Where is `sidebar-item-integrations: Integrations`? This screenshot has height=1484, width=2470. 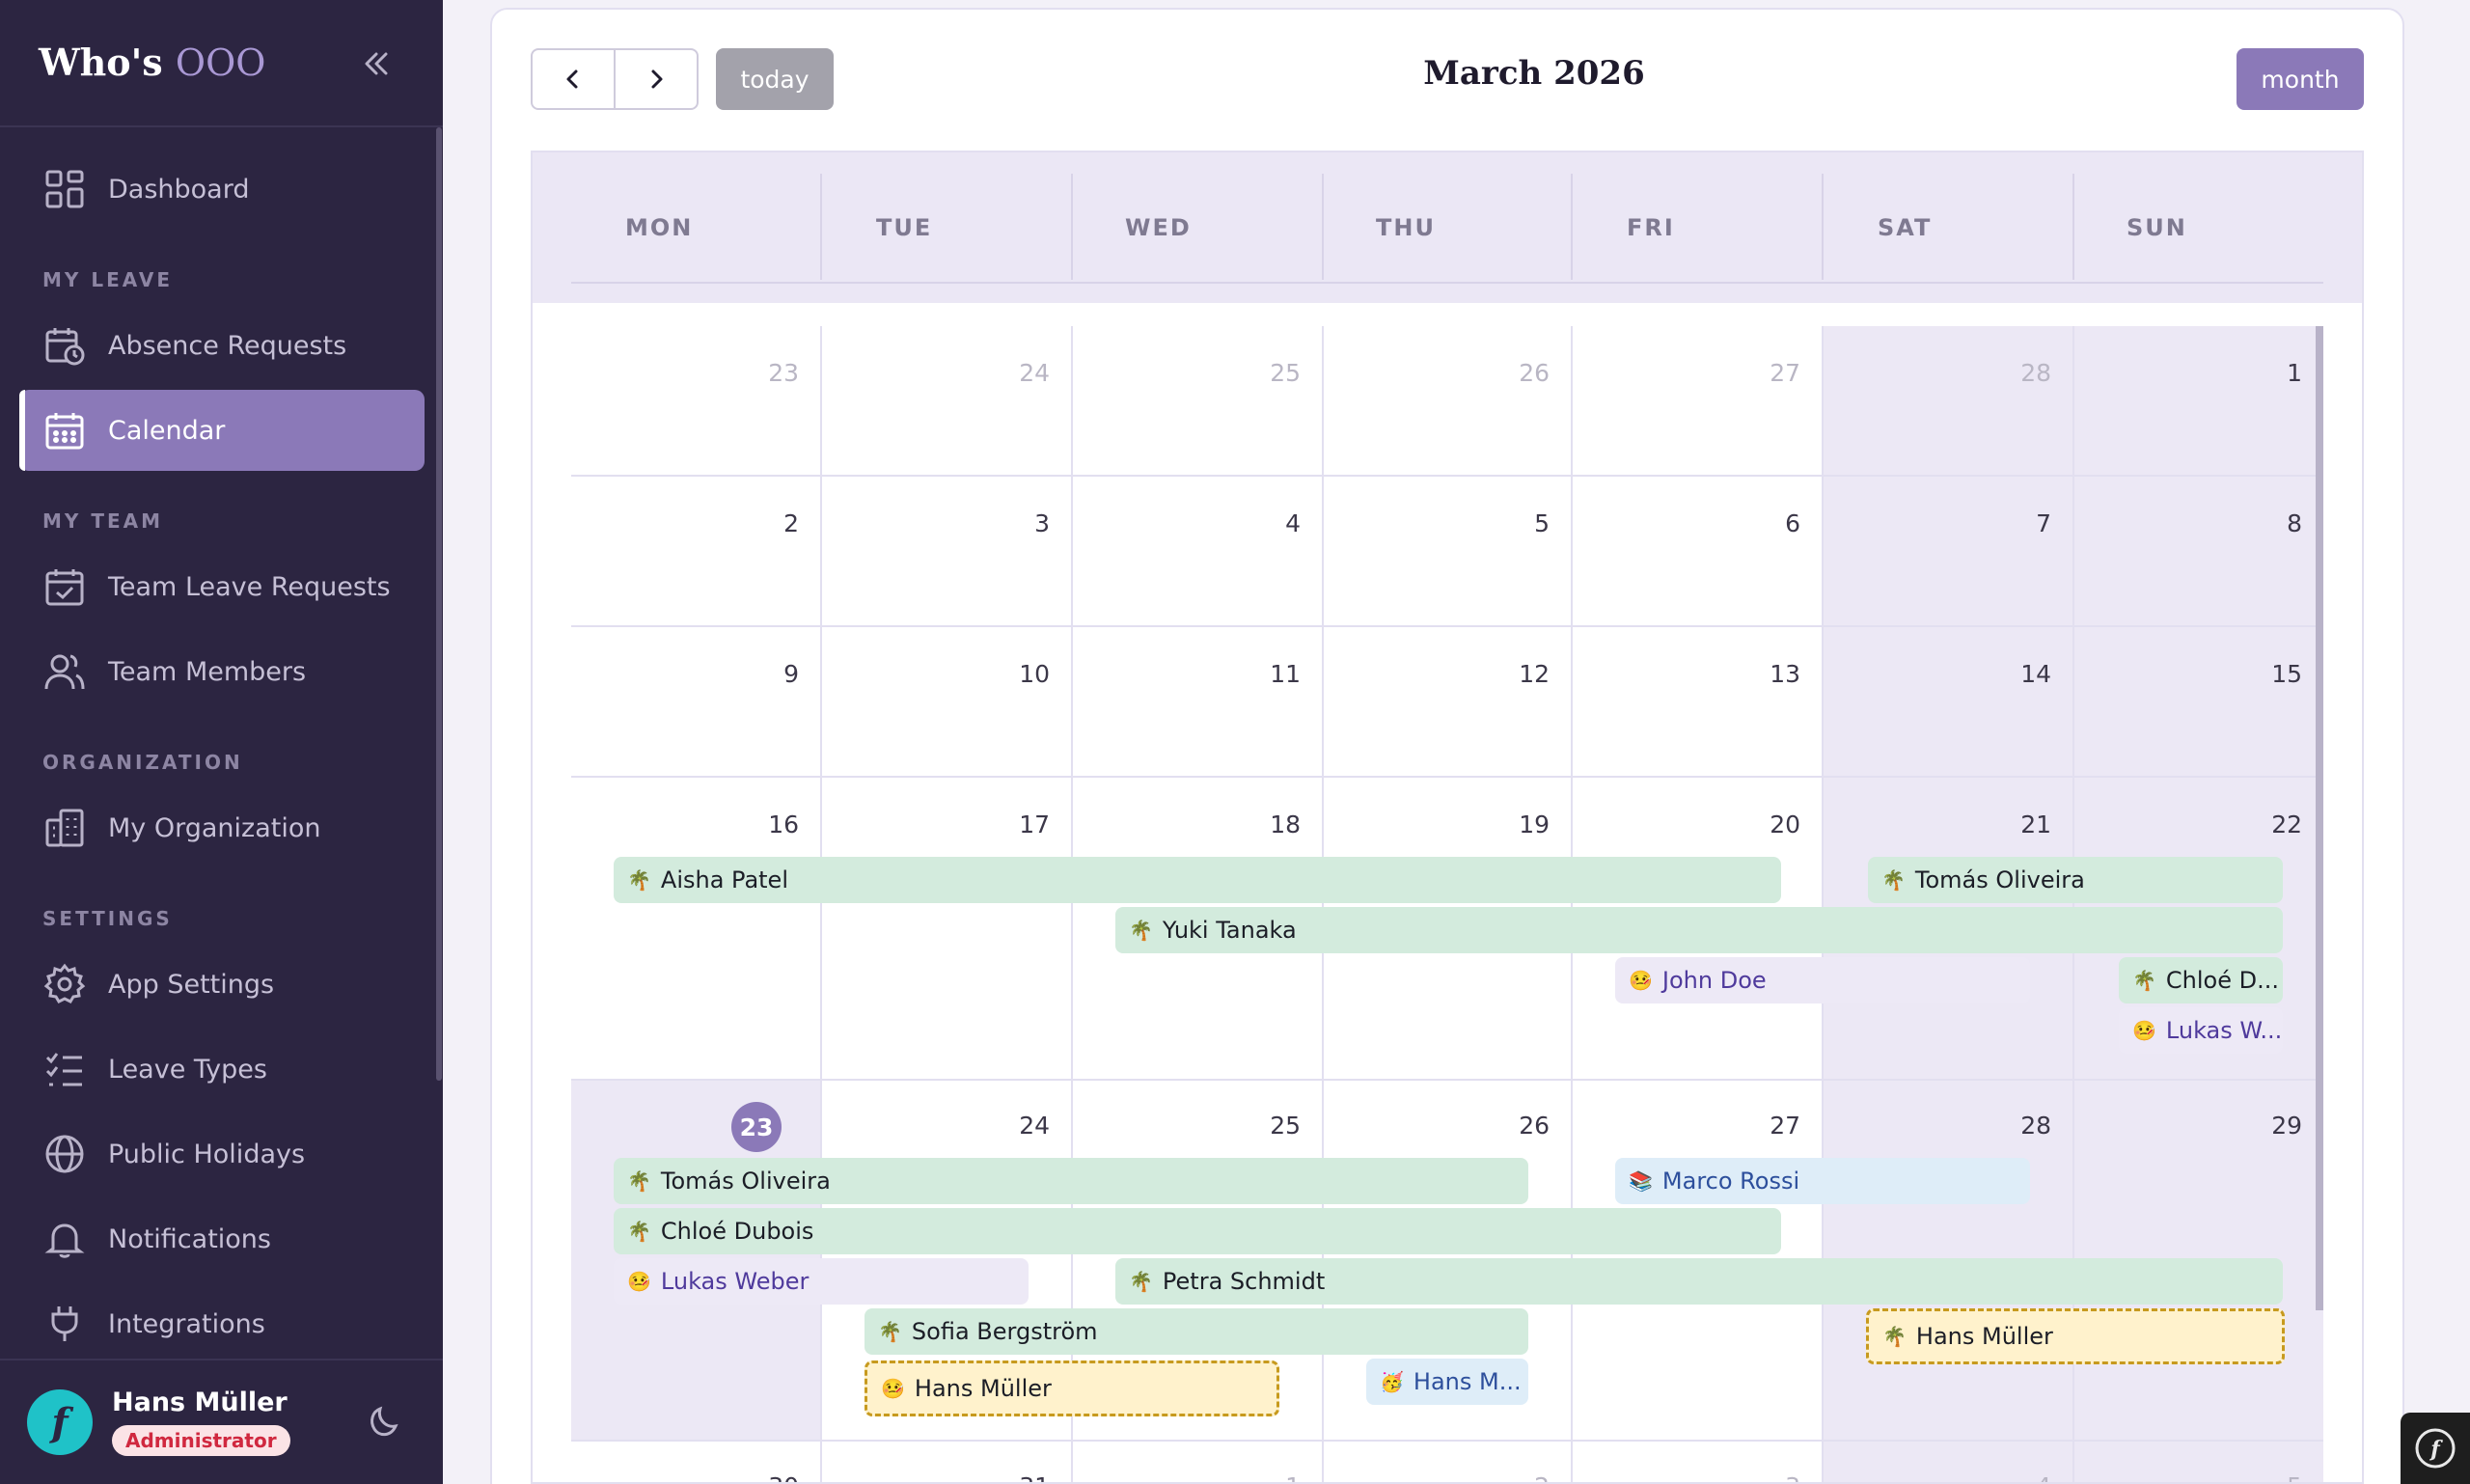
sidebar-item-integrations: Integrations is located at coordinates (222, 1323).